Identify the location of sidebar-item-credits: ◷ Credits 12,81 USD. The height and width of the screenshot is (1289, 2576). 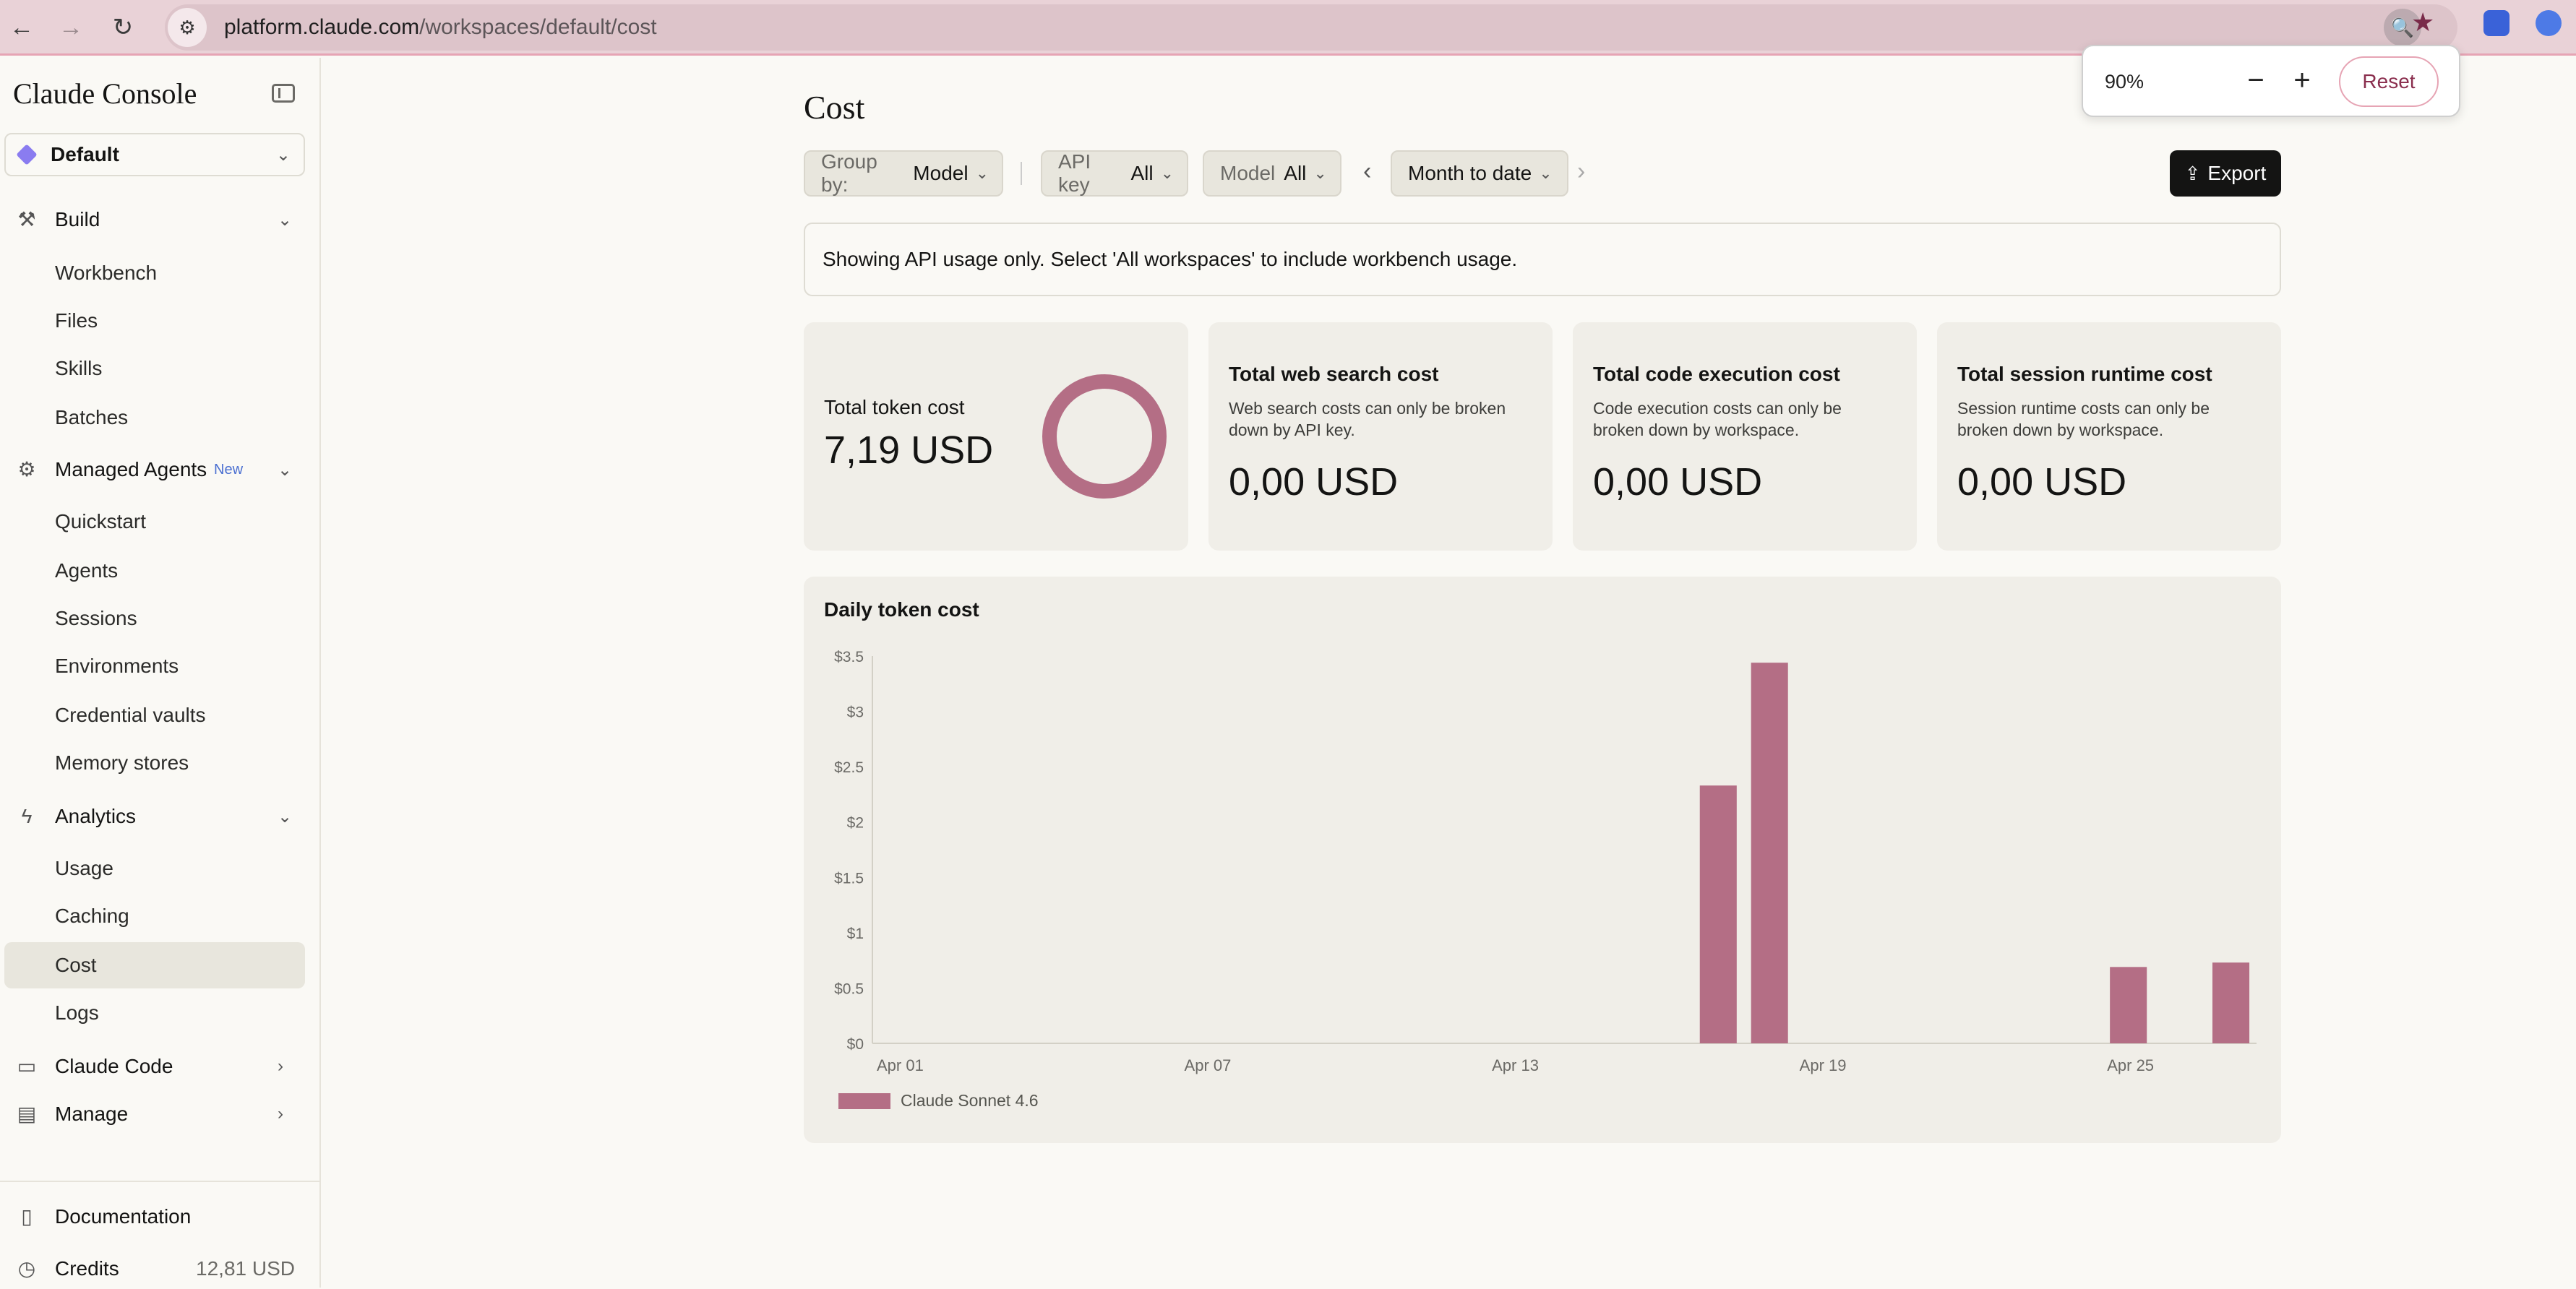
(161, 1269).